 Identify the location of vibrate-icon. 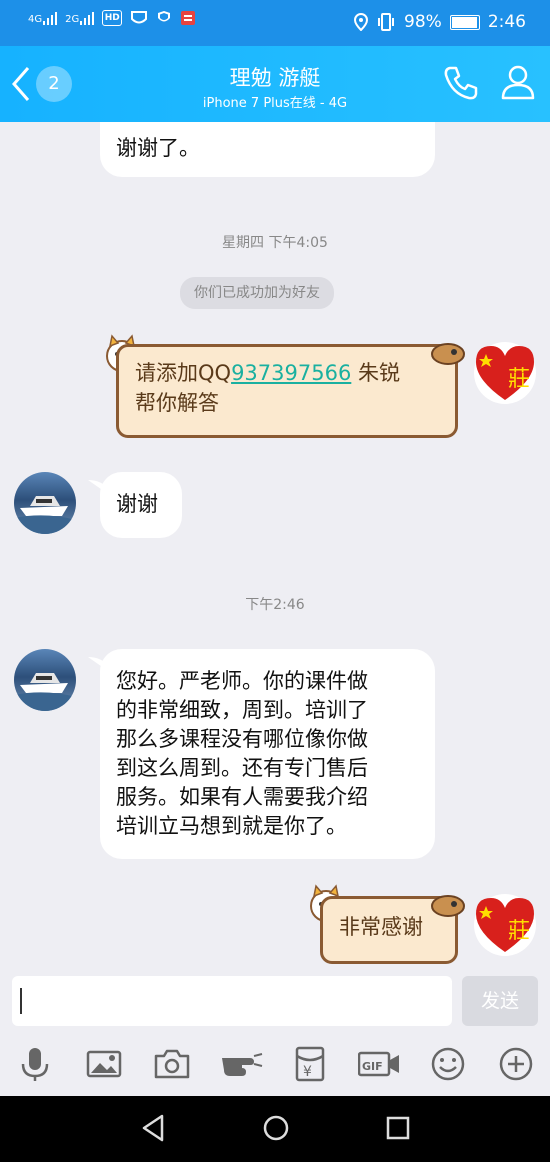
(386, 22).